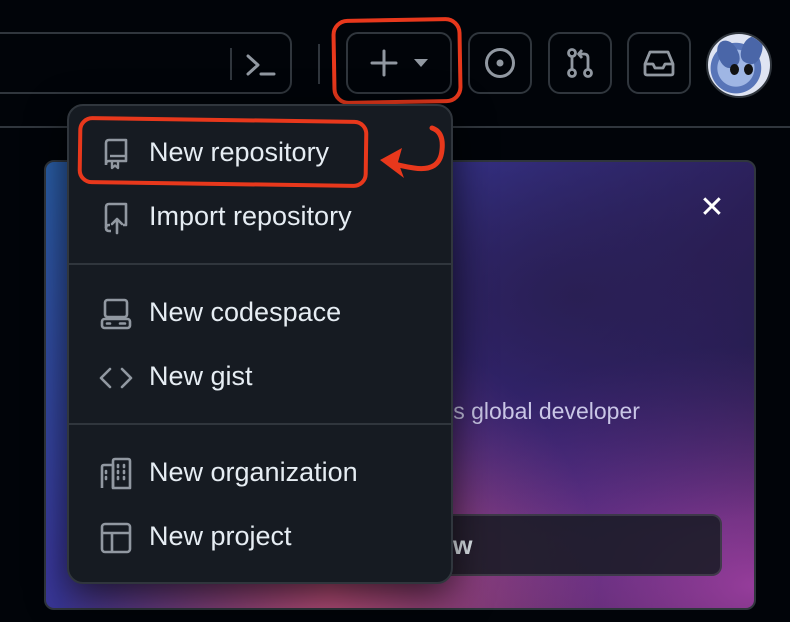 The height and width of the screenshot is (622, 790). What do you see at coordinates (319, 64) in the screenshot?
I see `header-divider` at bounding box center [319, 64].